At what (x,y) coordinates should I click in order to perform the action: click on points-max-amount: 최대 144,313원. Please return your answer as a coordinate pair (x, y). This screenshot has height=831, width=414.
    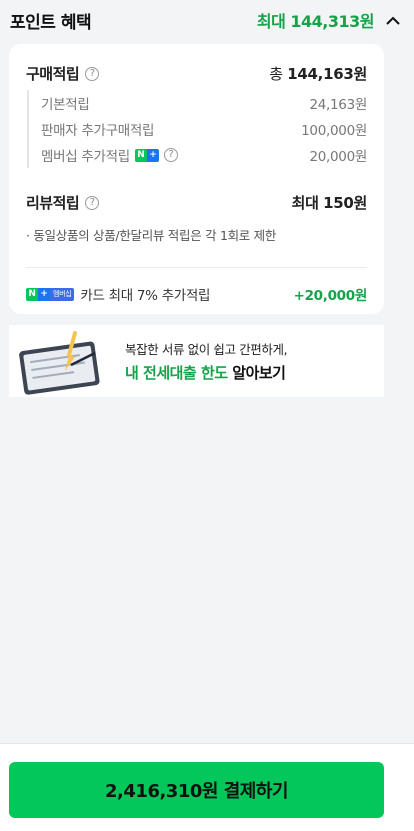
    Looking at the image, I should click on (315, 21).